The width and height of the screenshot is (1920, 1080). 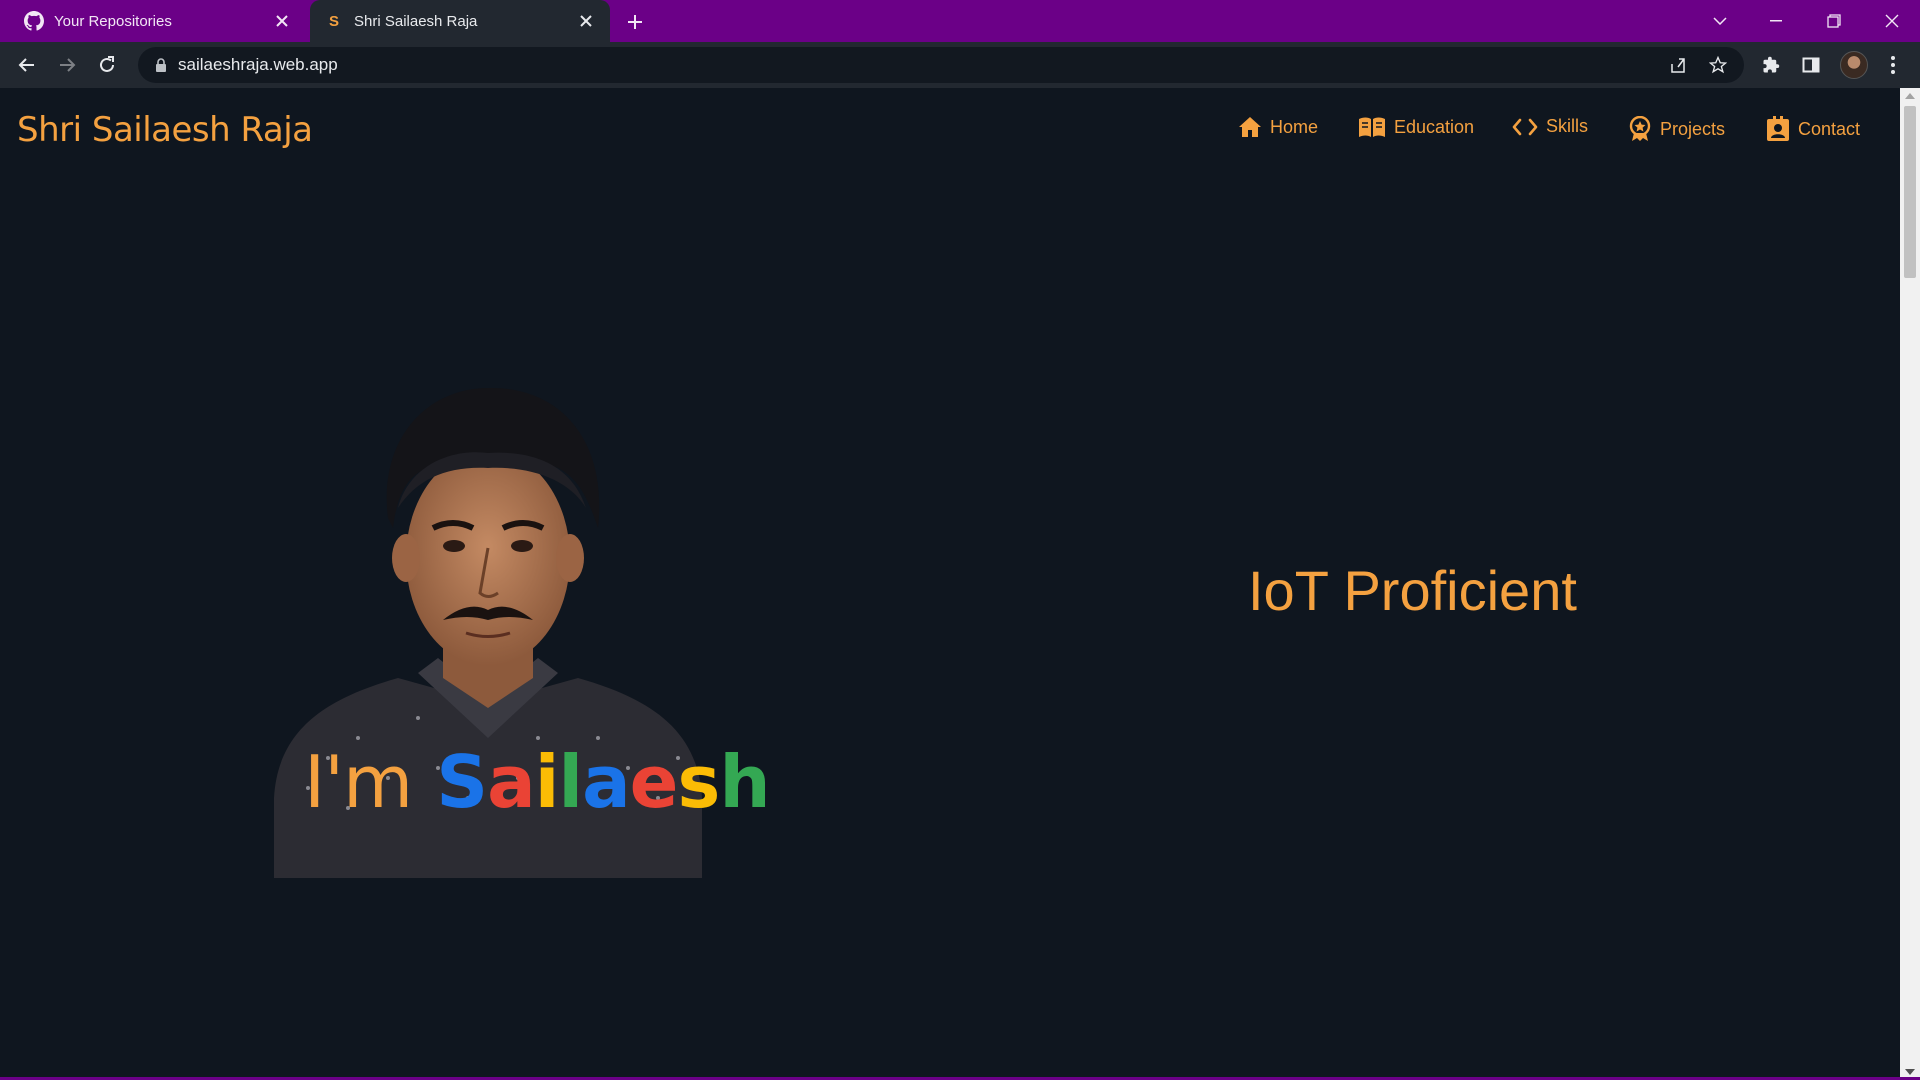 What do you see at coordinates (27, 65) in the screenshot?
I see `back-icon` at bounding box center [27, 65].